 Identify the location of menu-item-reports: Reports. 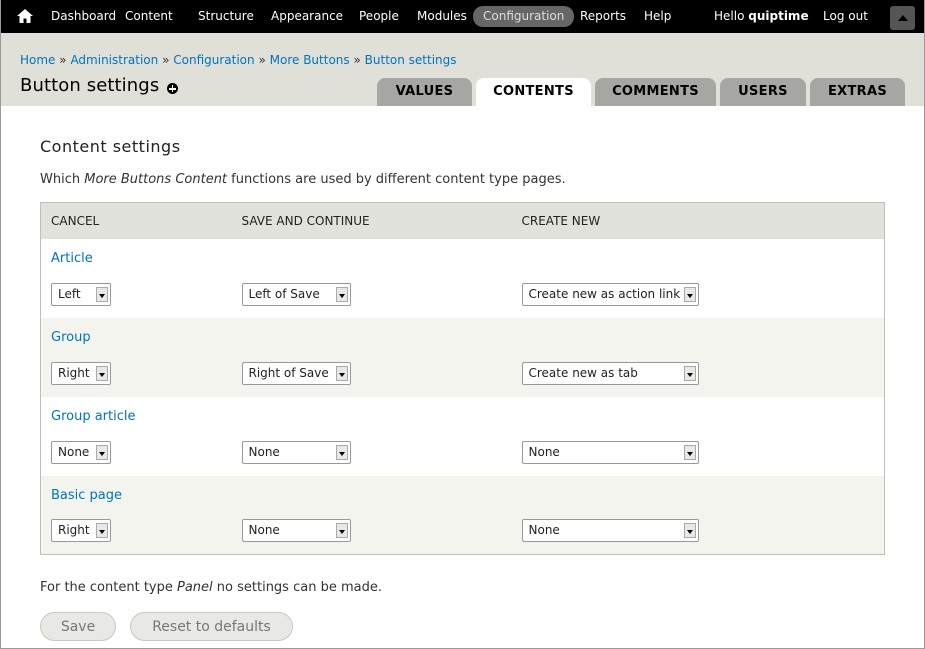
(603, 16).